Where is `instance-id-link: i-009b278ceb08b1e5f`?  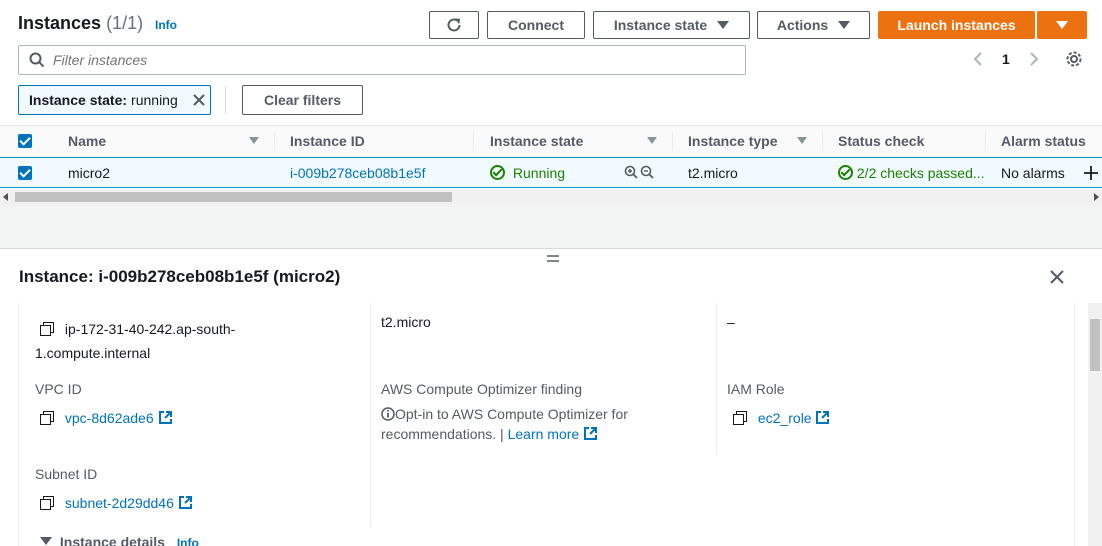
instance-id-link: i-009b278ceb08b1e5f is located at coordinates (357, 173).